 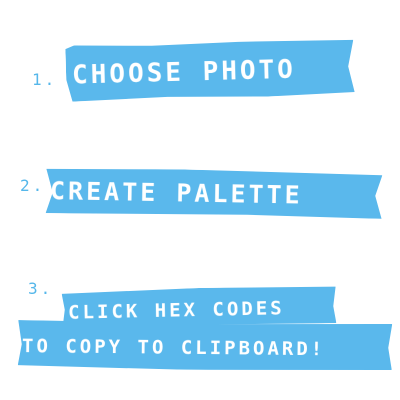 What do you see at coordinates (205, 346) in the screenshot?
I see `step-label-copy-to-clipboard: TO COPY TO CLIPBOARD!` at bounding box center [205, 346].